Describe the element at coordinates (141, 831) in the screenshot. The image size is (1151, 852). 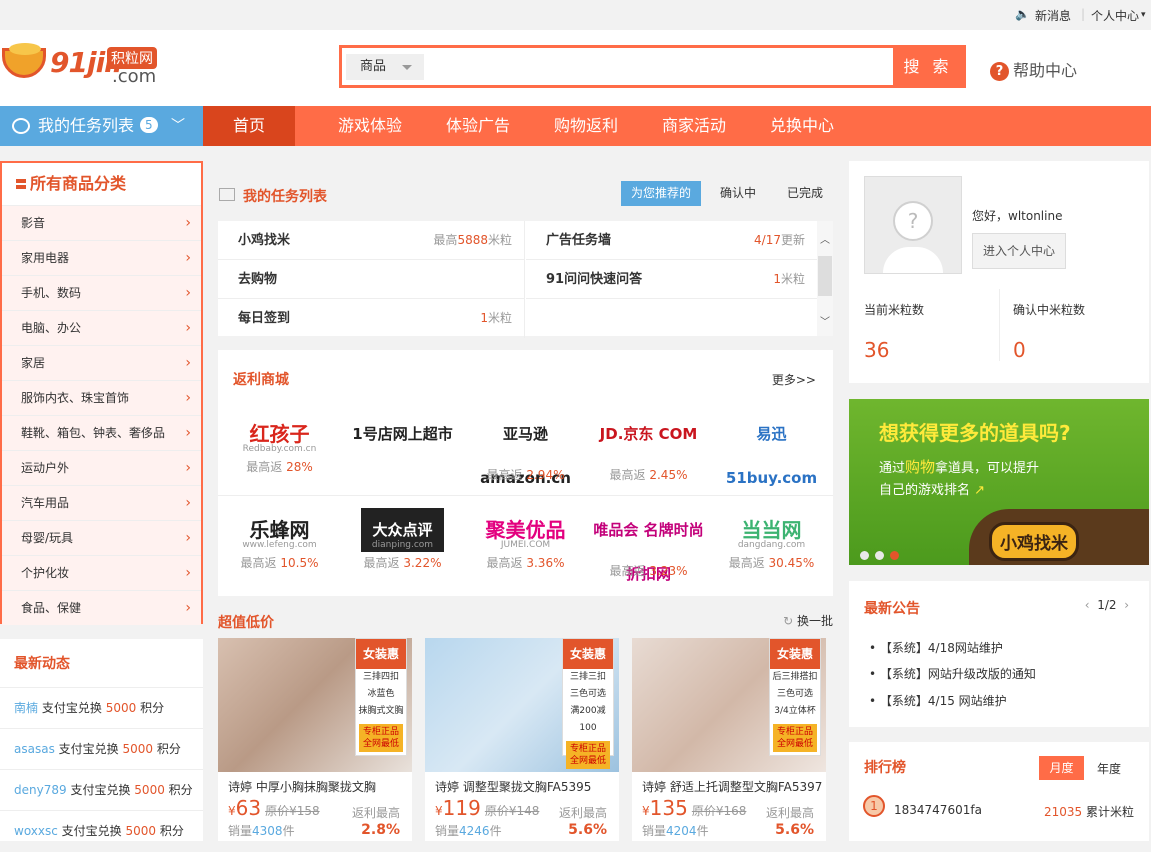
I see `activity-amount: 5000` at that location.